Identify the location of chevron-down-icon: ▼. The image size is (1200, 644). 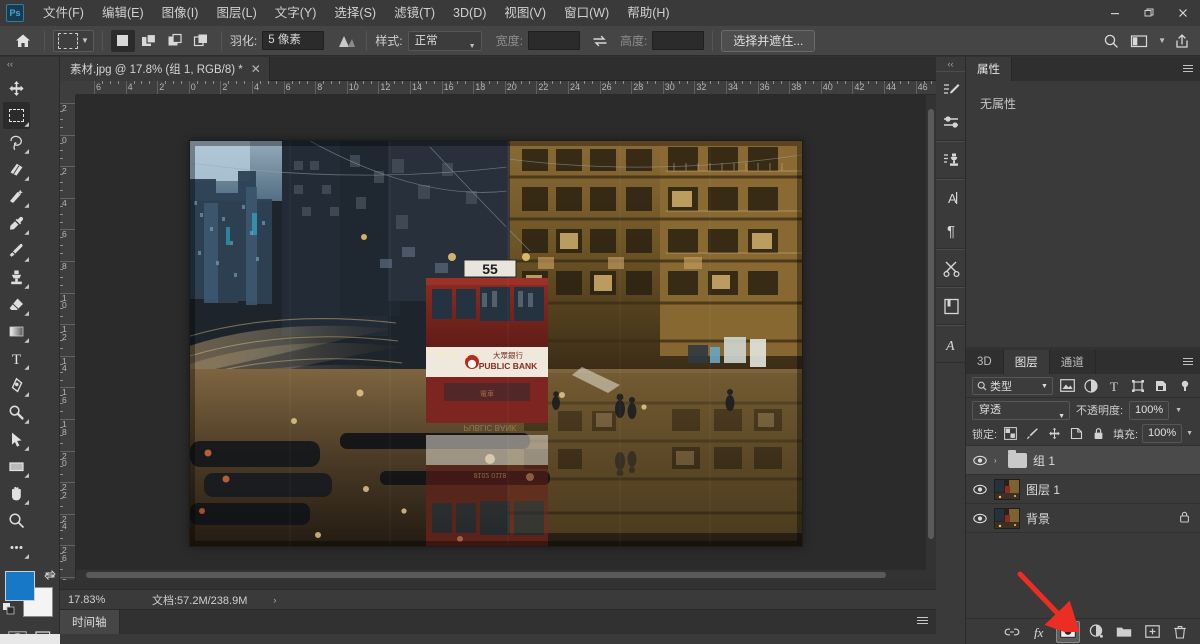
(1162, 40).